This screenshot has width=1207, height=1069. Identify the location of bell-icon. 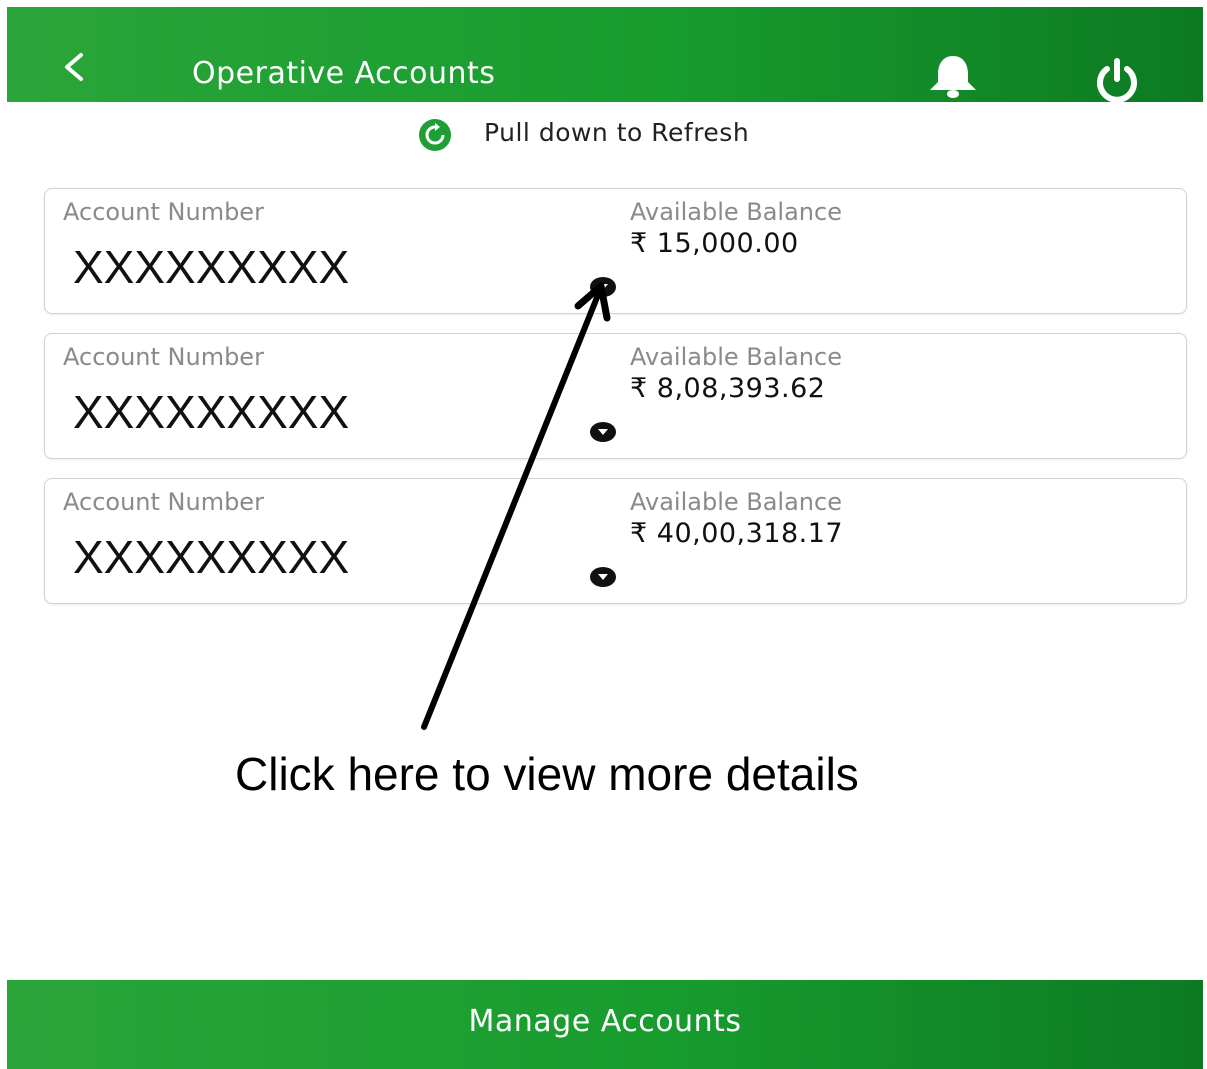
(953, 77).